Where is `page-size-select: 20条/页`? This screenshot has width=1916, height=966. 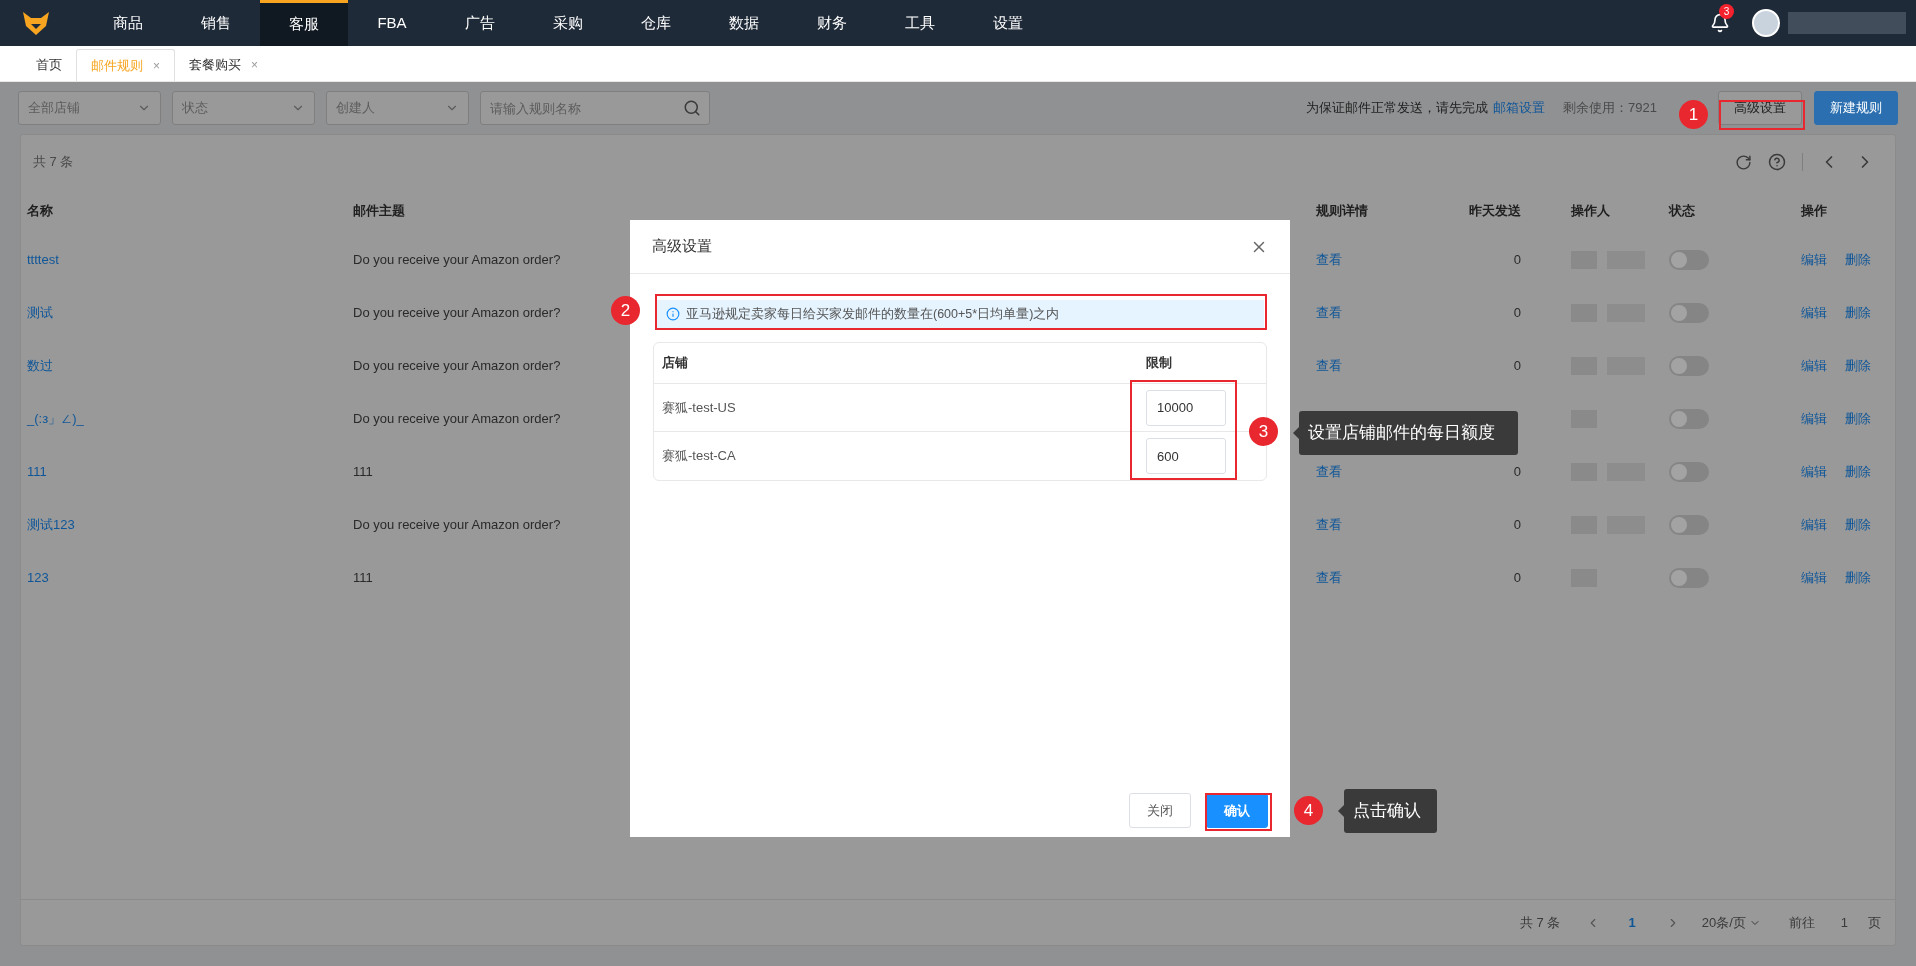 page-size-select: 20条/页 is located at coordinates (1731, 922).